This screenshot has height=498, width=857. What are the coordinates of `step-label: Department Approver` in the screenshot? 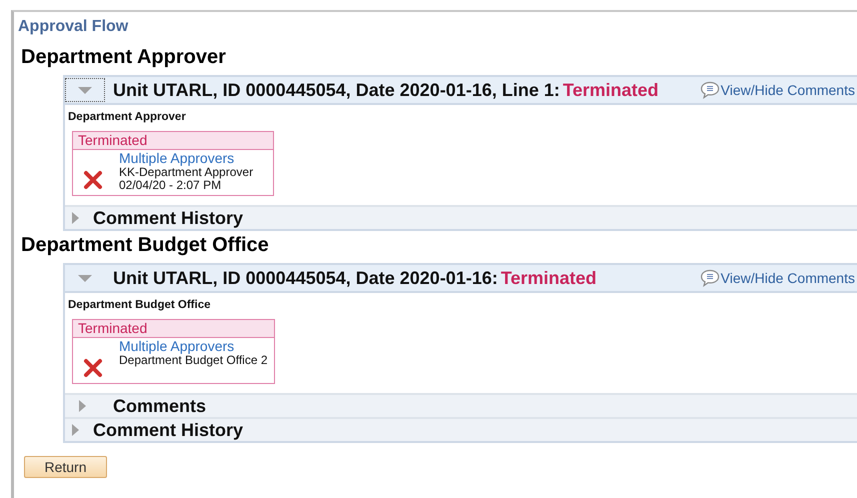 It's located at (127, 117).